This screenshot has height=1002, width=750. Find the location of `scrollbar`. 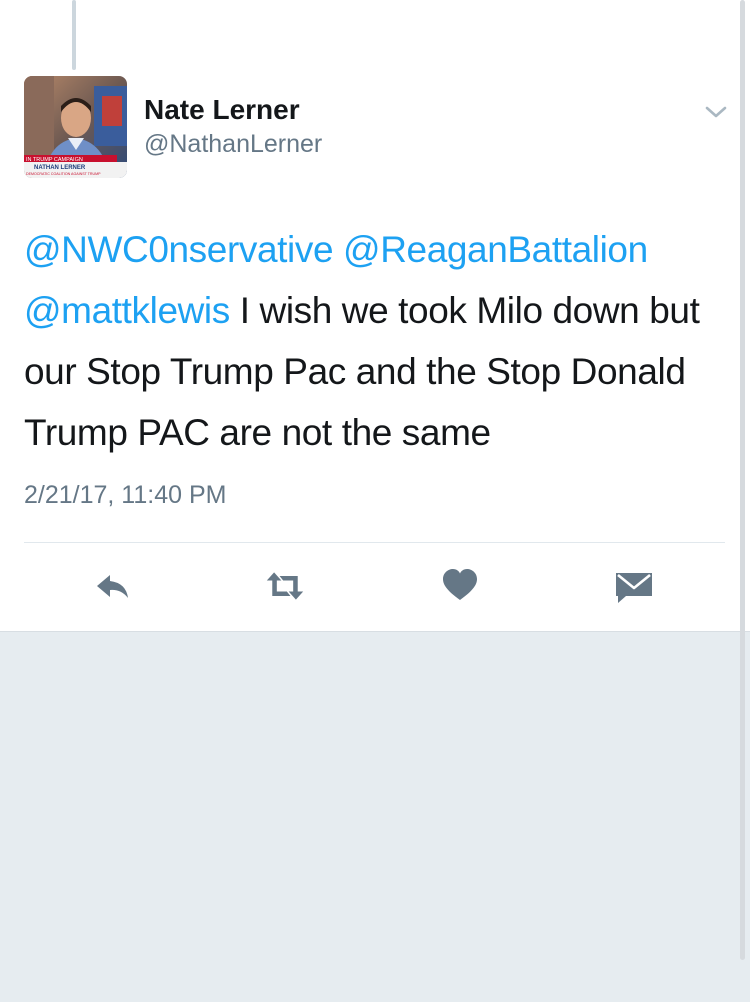

scrollbar is located at coordinates (742, 480).